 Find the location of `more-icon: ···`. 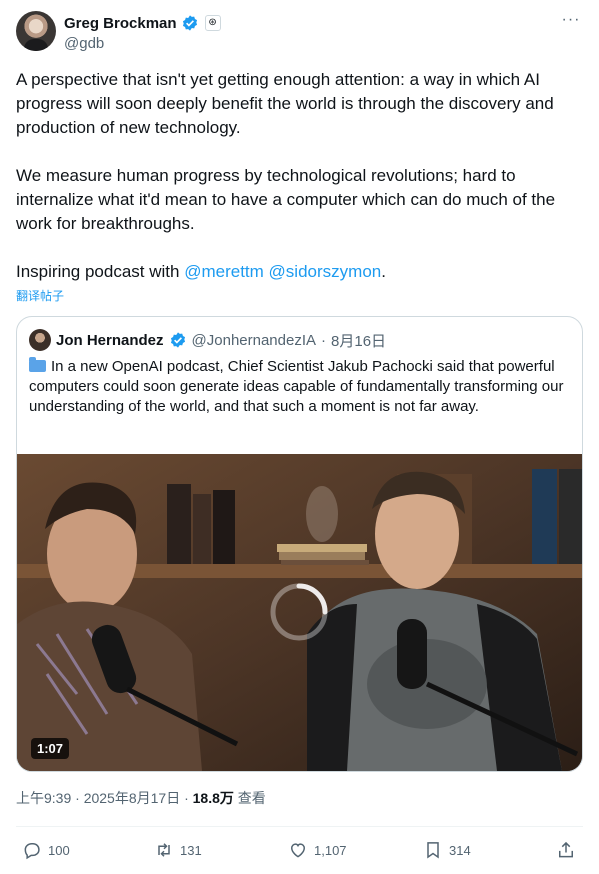

more-icon: ··· is located at coordinates (571, 20).